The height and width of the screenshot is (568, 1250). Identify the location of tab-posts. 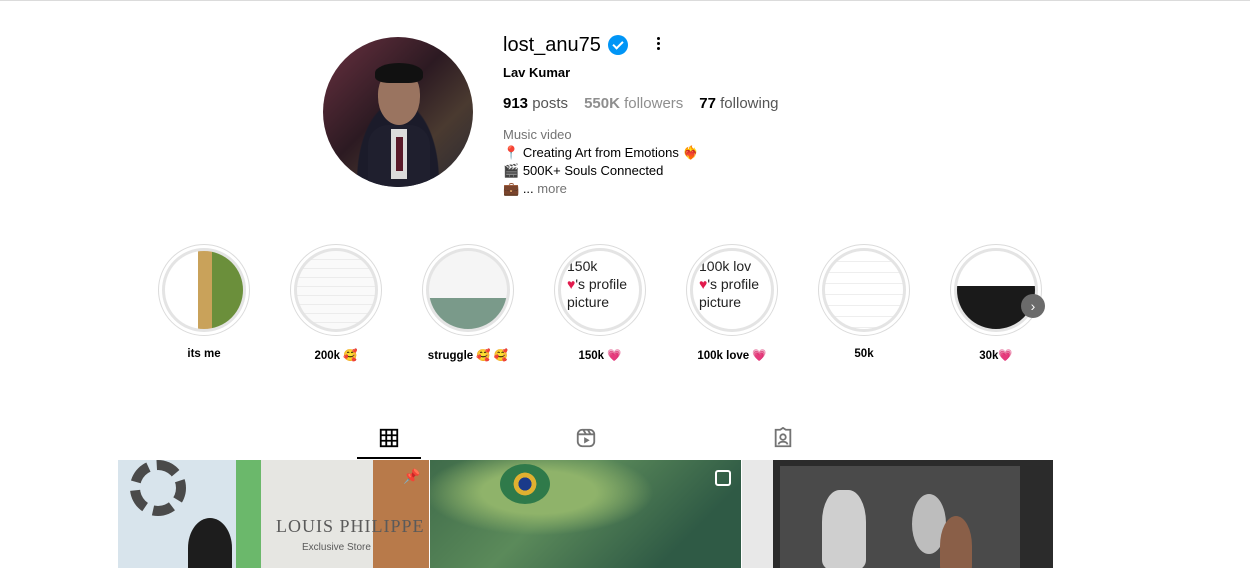
(389, 439).